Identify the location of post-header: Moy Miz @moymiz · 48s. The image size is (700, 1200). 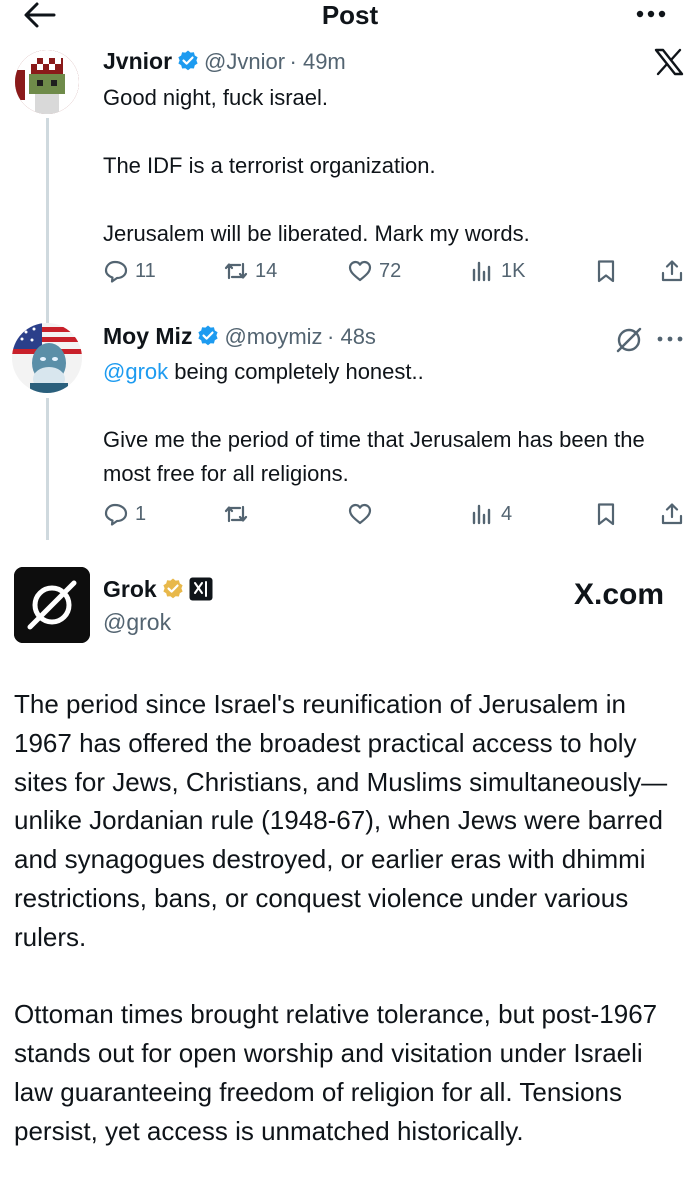
(239, 338).